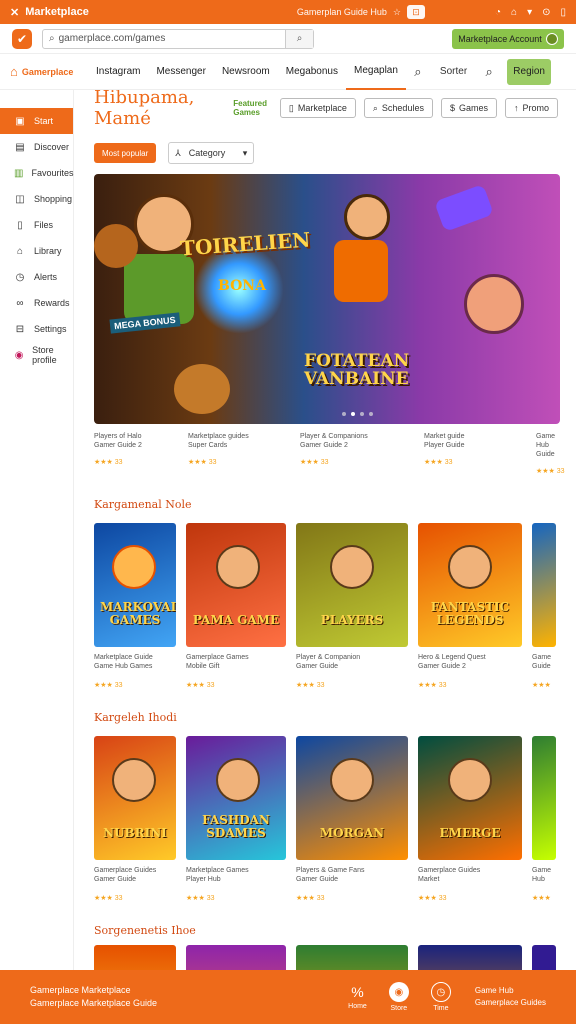  What do you see at coordinates (510, 991) in the screenshot?
I see `footer-right-line: Game Hub` at bounding box center [510, 991].